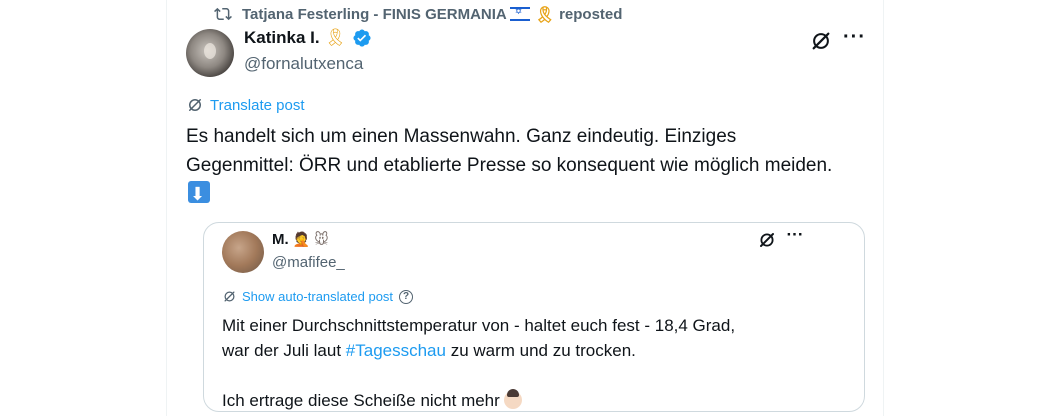  I want to click on quote-line-2-start: war der Juli laut, so click(284, 350).